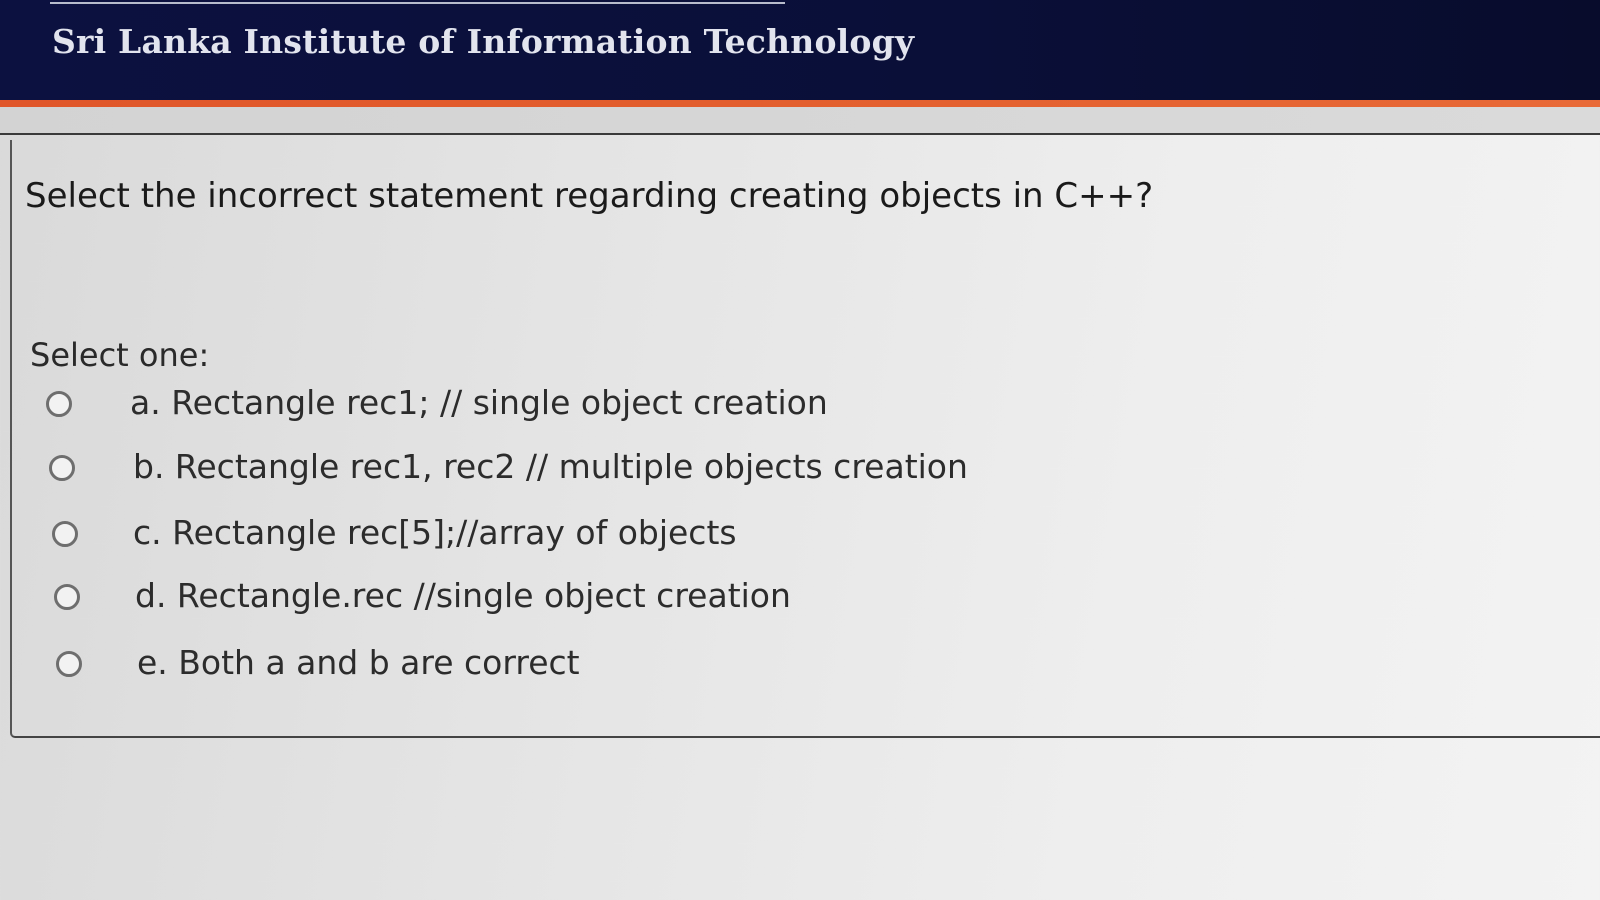 The width and height of the screenshot is (1600, 900). I want to click on option-label: e. Both a and b are correct, so click(358, 662).